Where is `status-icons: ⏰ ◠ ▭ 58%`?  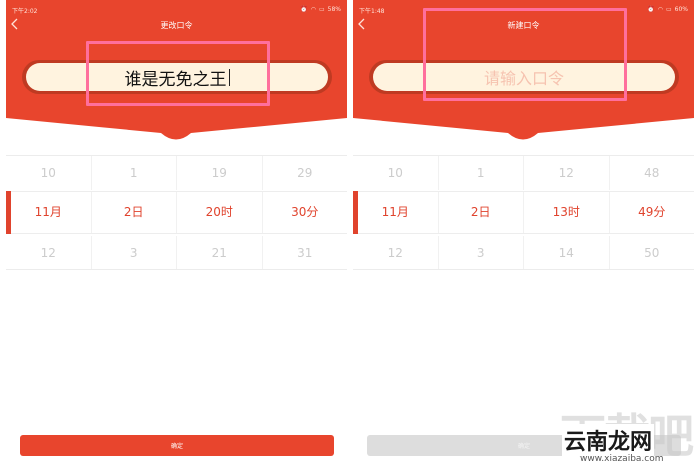
status-icons: ⏰ ◠ ▭ 58% is located at coordinates (320, 9).